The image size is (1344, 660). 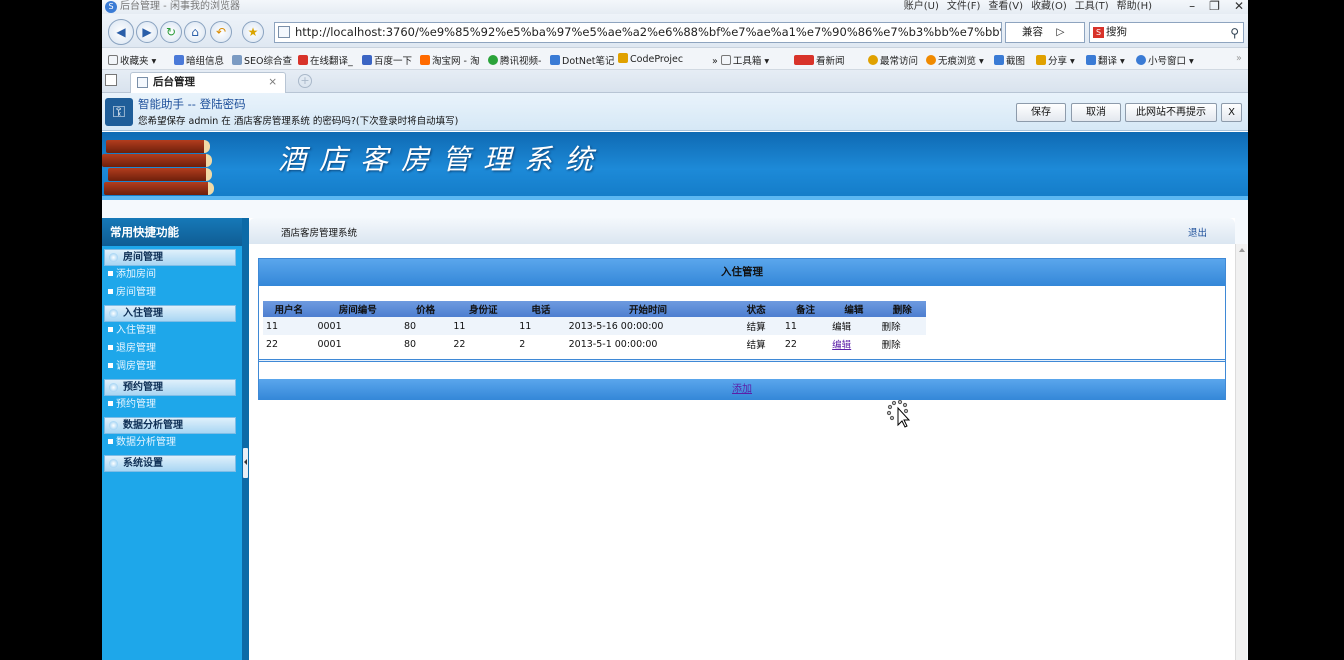 I want to click on cell-start-time: 2013-5-16 00:00:00, so click(x=648, y=326).